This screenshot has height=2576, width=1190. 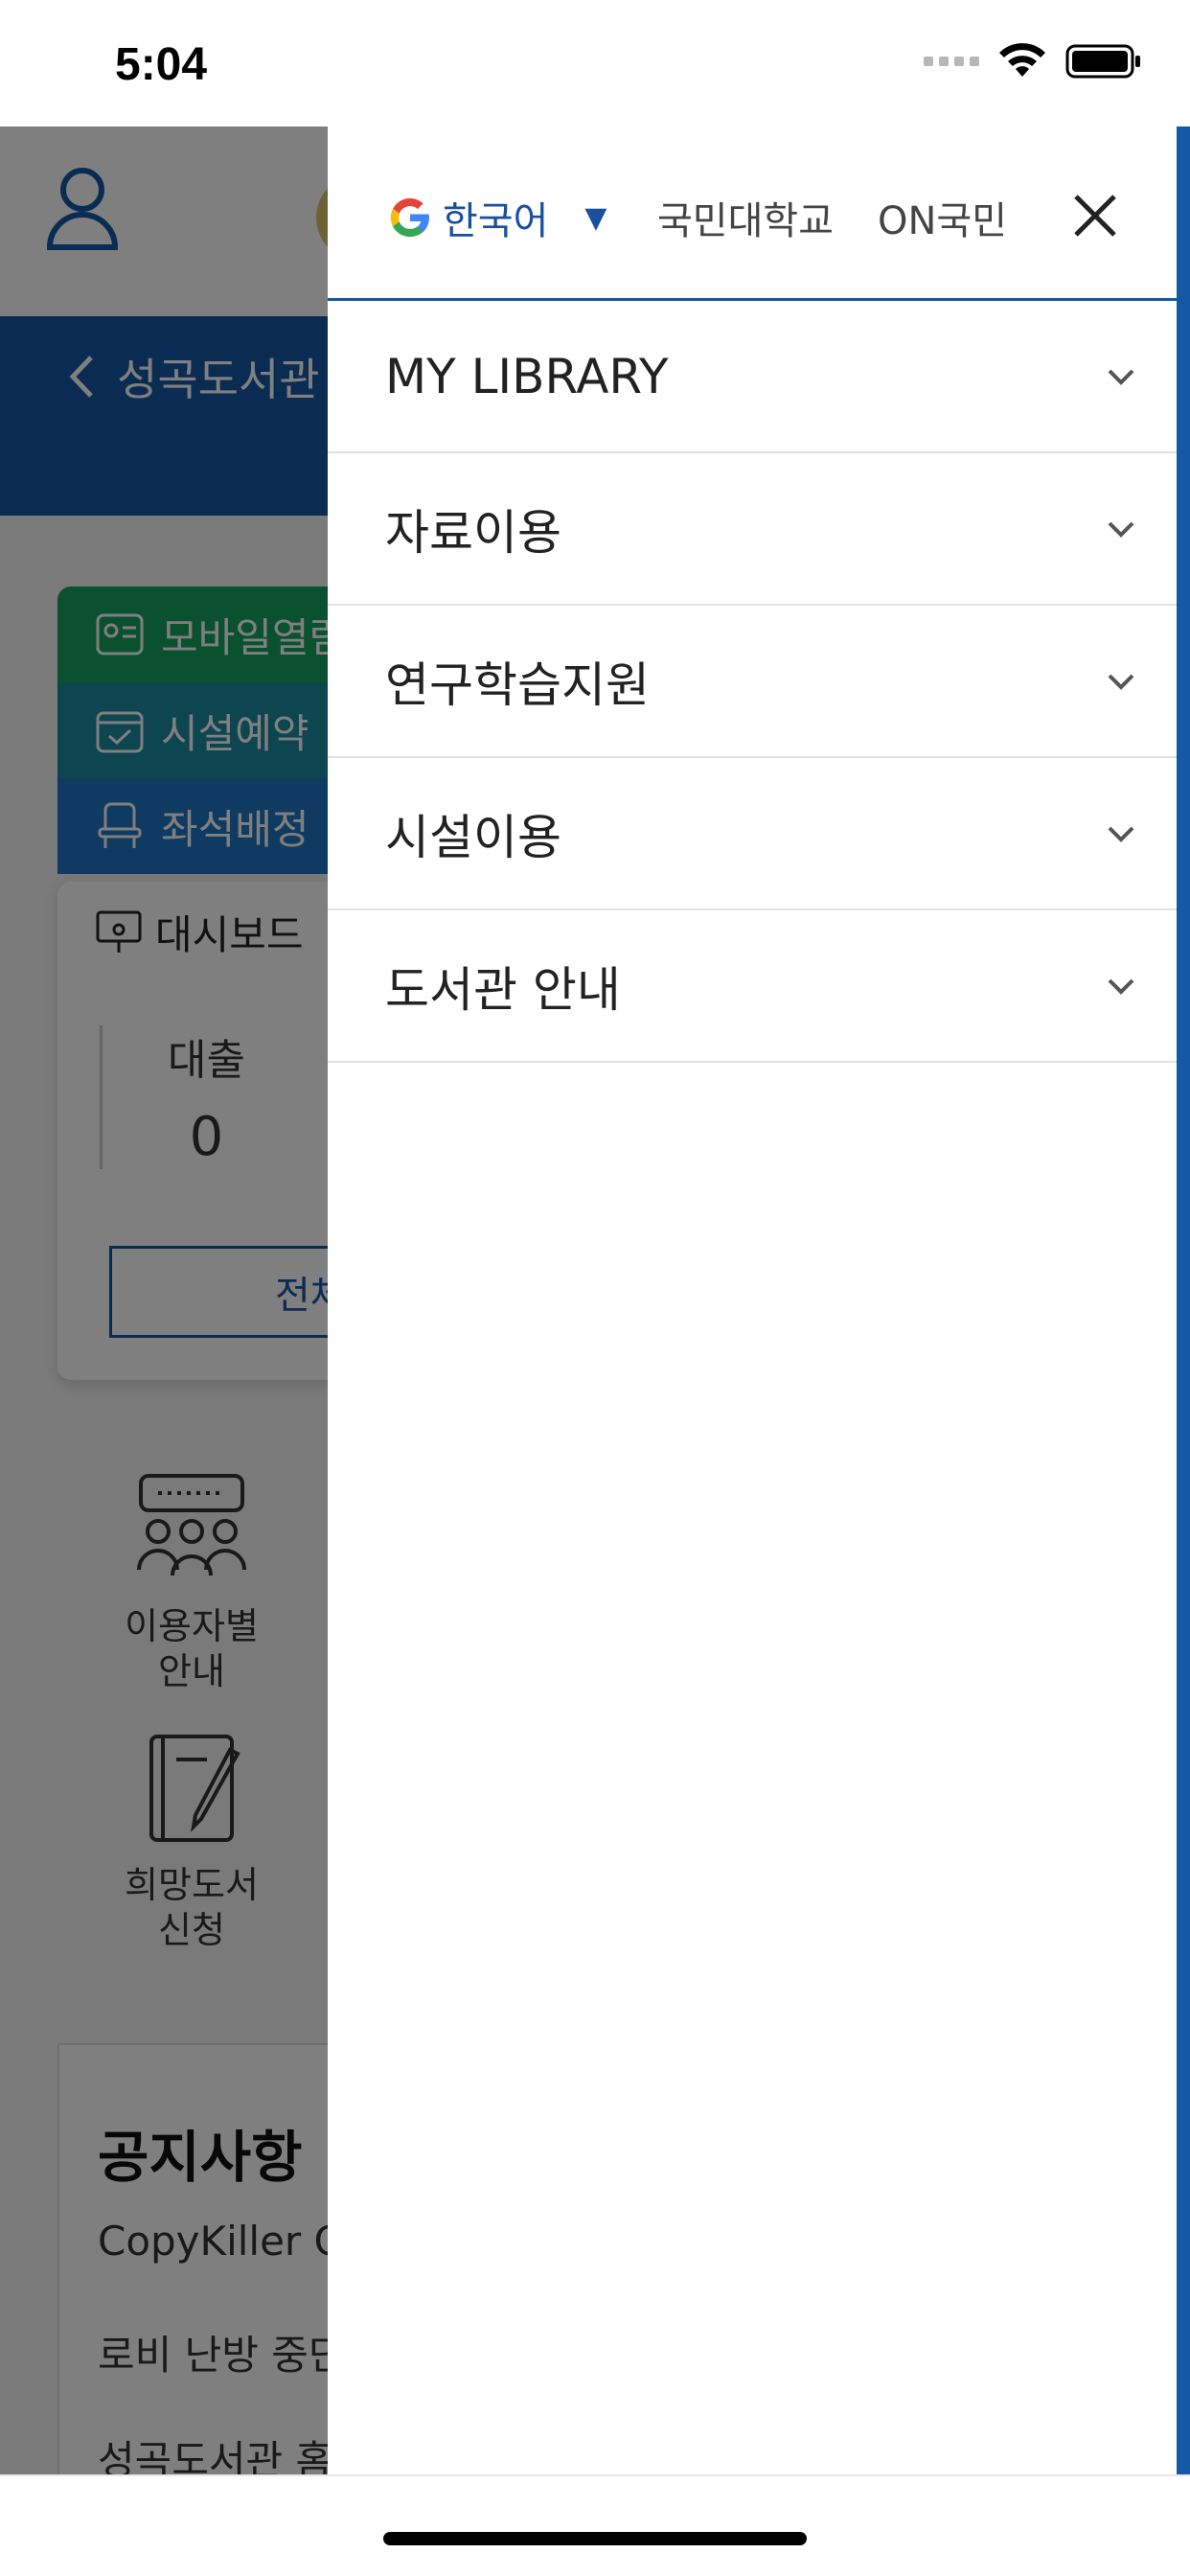 I want to click on caret-down-icon: ▼, so click(x=595, y=217).